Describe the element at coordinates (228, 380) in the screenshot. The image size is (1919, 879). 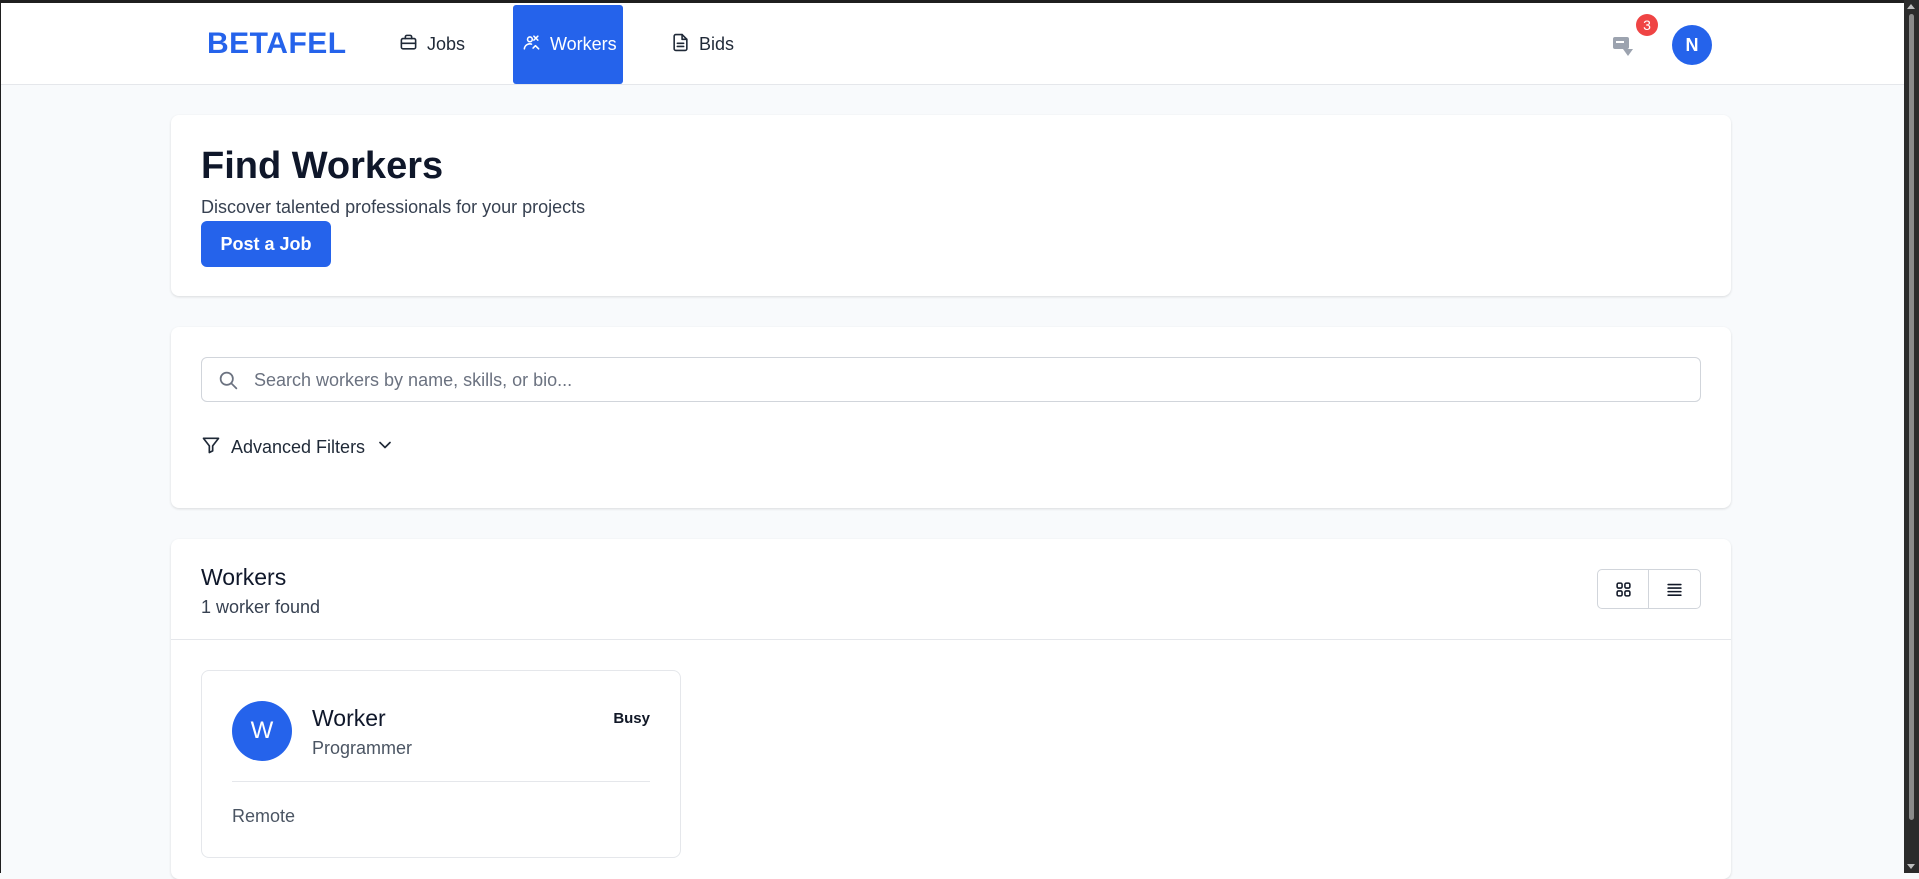
I see `search-icon` at that location.